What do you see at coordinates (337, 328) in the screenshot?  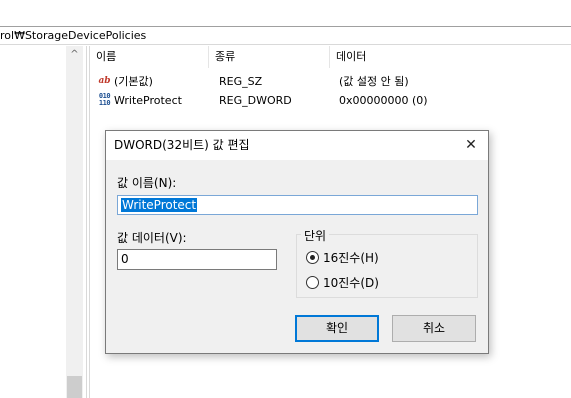 I see `ok-button: 확인` at bounding box center [337, 328].